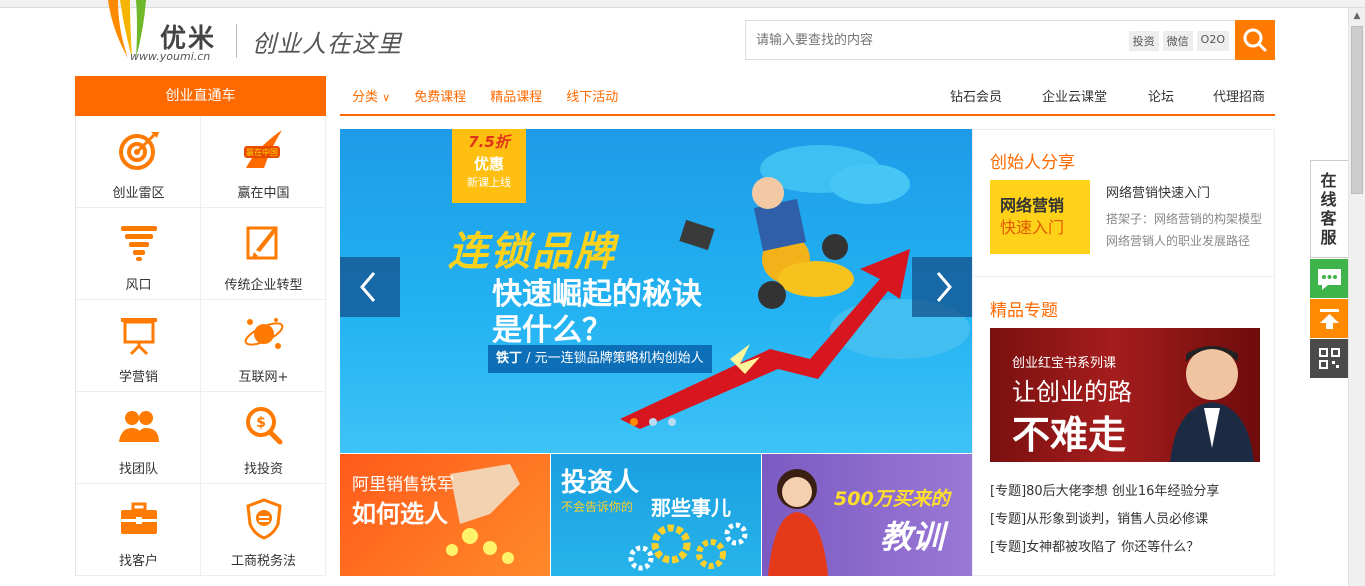  Describe the element at coordinates (489, 182) in the screenshot. I see `badge-sub: 新课上线` at that location.